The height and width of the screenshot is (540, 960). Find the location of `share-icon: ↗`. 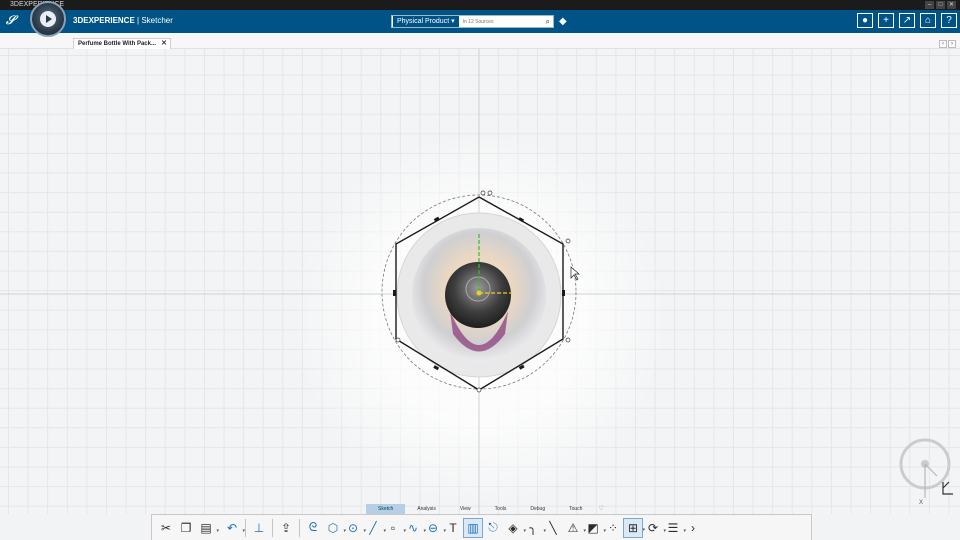

share-icon: ↗ is located at coordinates (907, 20).